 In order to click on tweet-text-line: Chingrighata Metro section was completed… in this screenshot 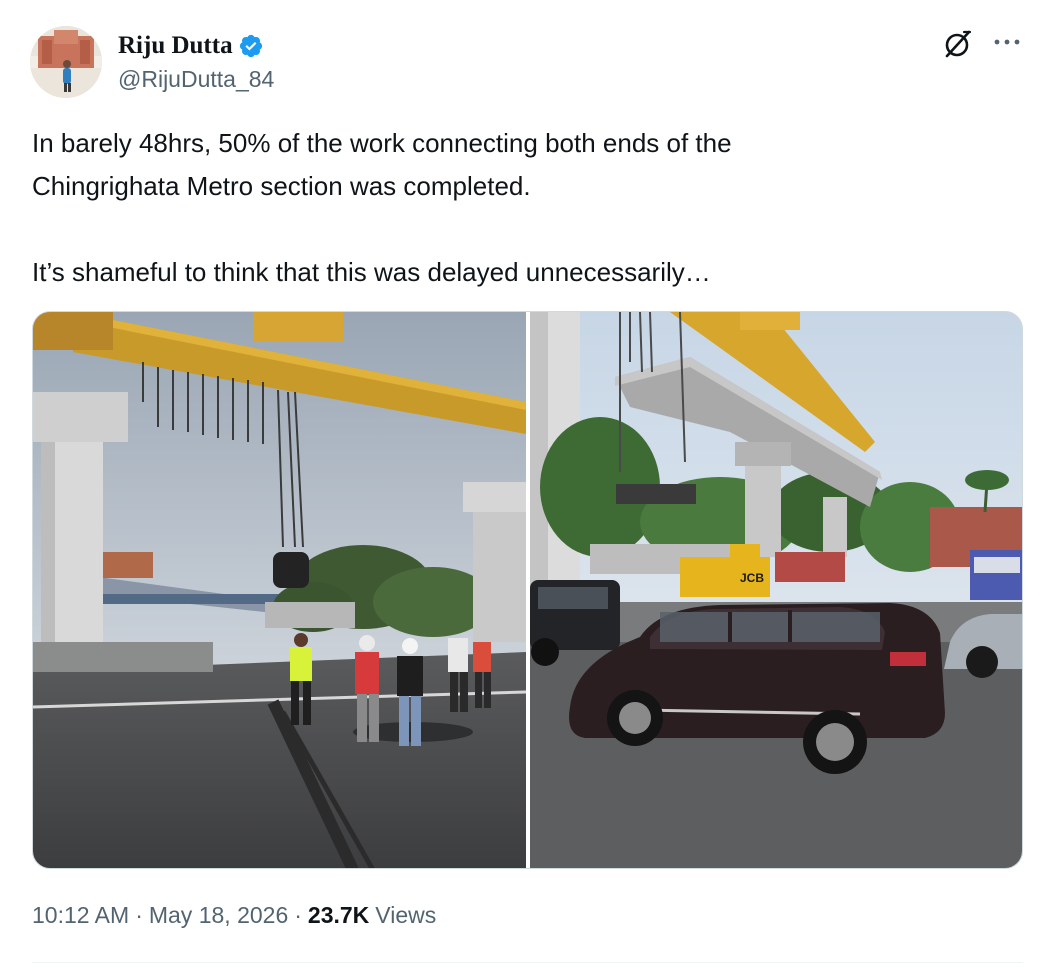, I will do `click(281, 186)`.